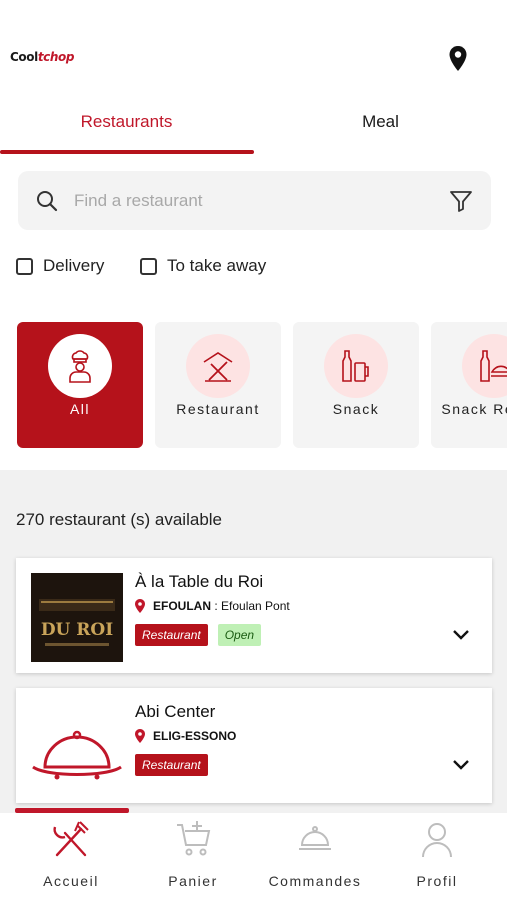  What do you see at coordinates (47, 201) in the screenshot?
I see `search-icon` at bounding box center [47, 201].